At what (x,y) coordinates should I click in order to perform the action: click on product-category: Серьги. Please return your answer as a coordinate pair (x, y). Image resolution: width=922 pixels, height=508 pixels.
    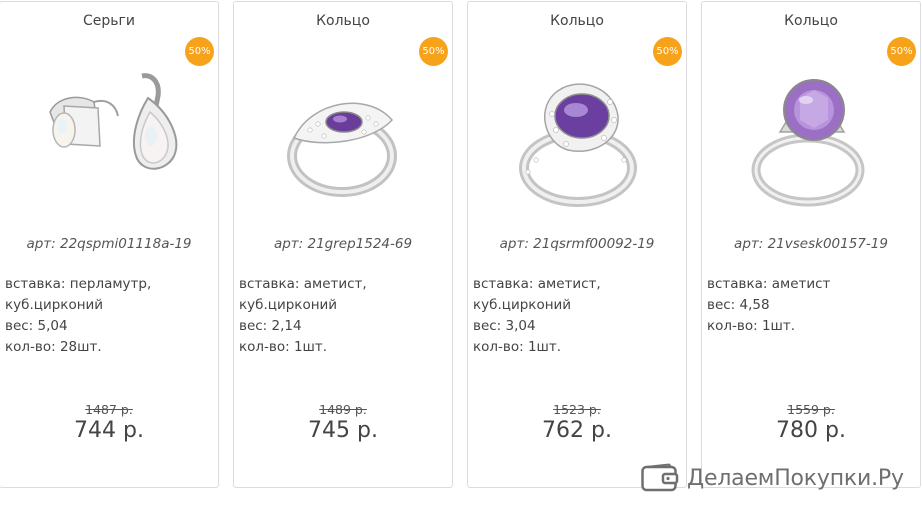
    Looking at the image, I should click on (109, 21).